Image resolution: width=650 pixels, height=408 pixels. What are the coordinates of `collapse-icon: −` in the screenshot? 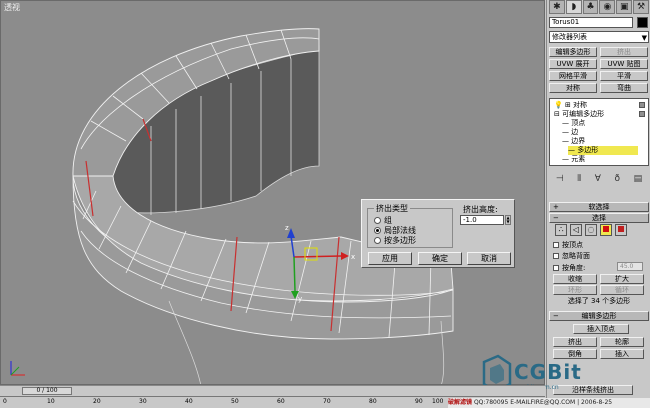 It's located at (556, 316).